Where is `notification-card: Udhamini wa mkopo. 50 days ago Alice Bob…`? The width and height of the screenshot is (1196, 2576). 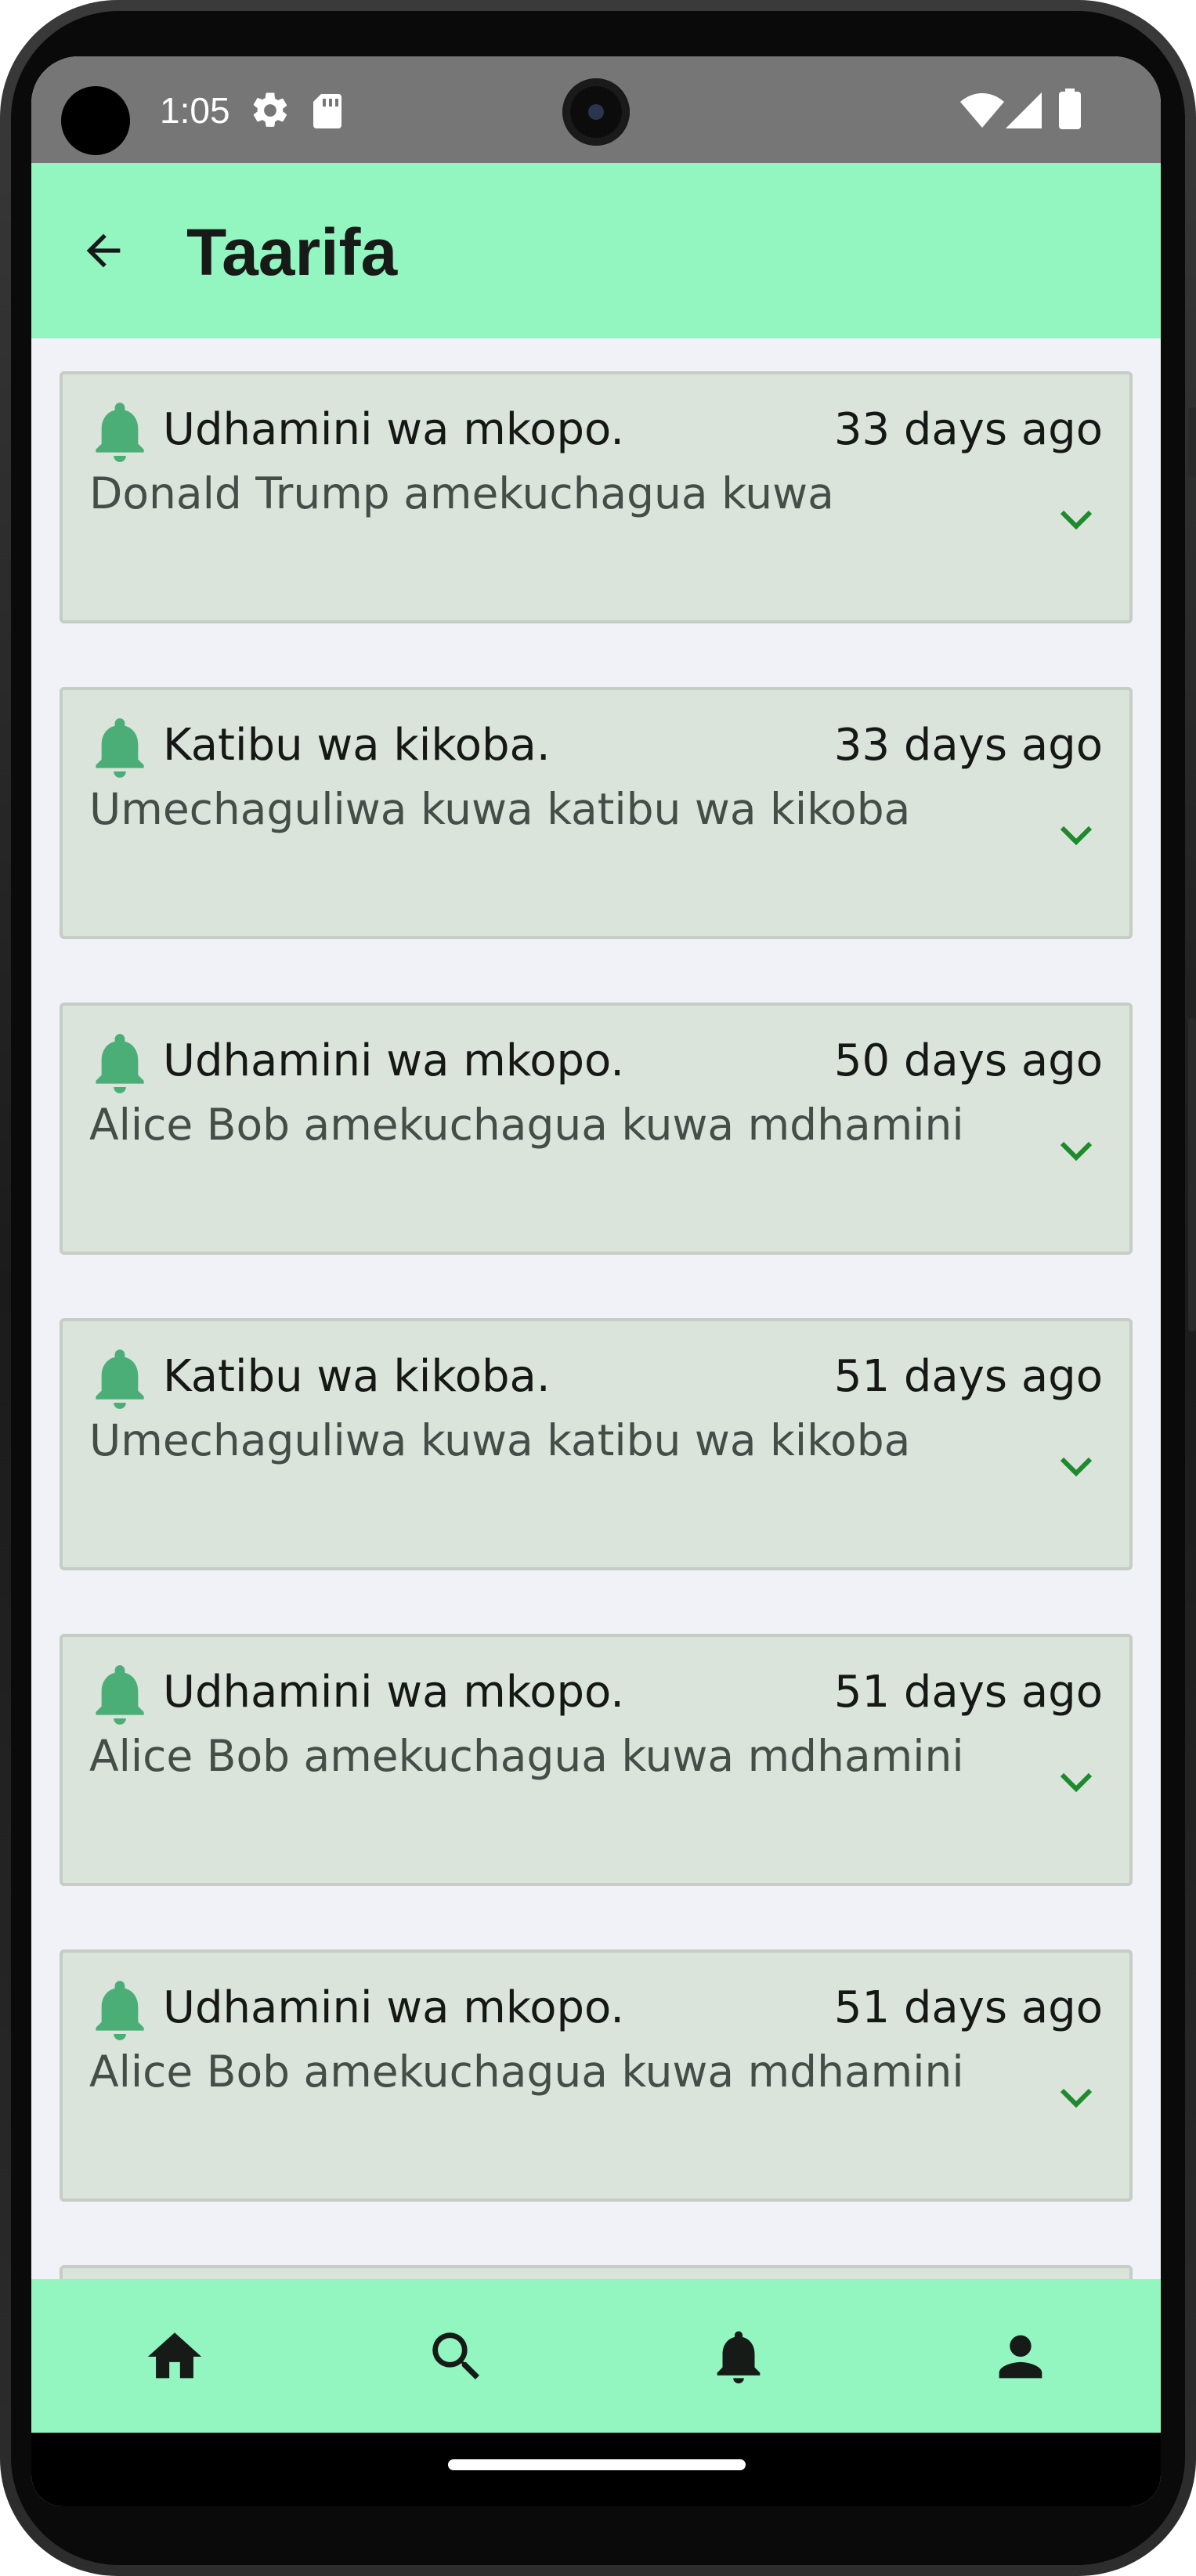
notification-card: Udhamini wa mkopo. 50 days ago Alice Bob… is located at coordinates (596, 1129).